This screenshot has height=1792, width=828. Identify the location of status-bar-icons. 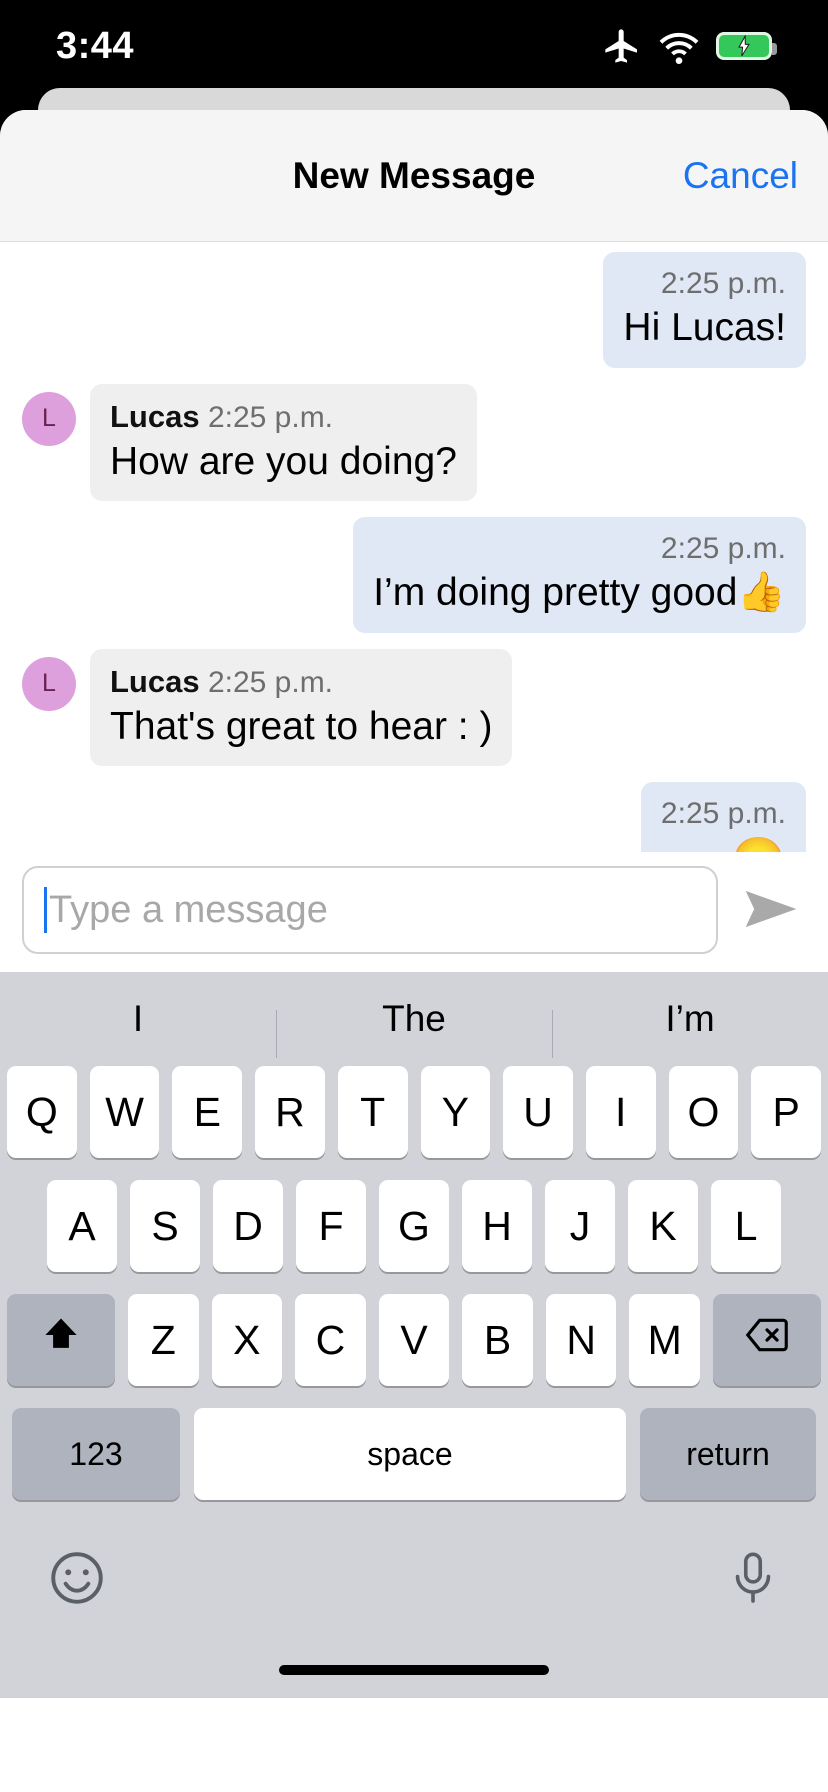
(689, 46).